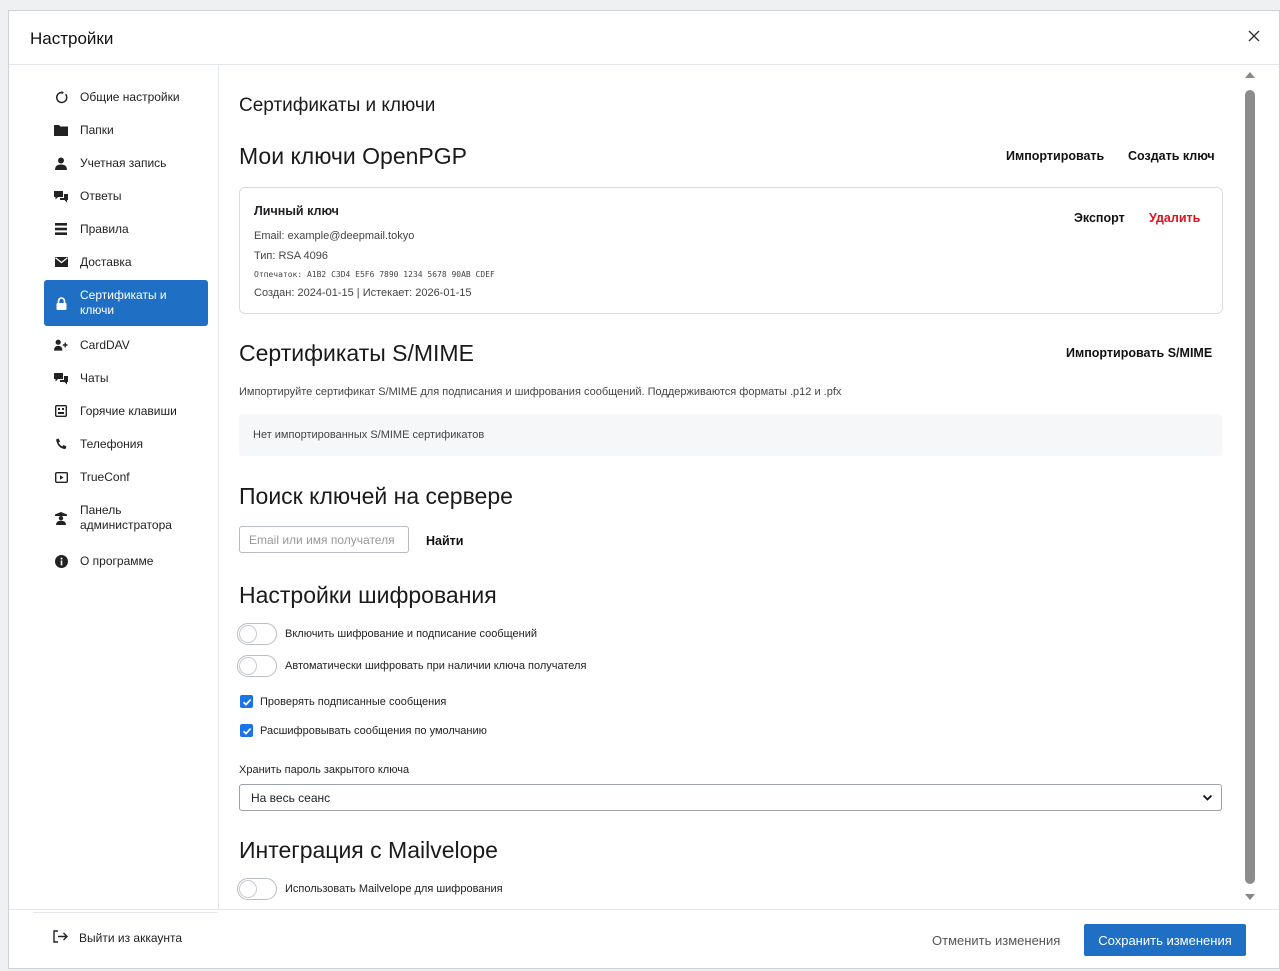 The height and width of the screenshot is (971, 1280). Describe the element at coordinates (97, 129) in the screenshot. I see `sidebar-item-label: Папки` at that location.